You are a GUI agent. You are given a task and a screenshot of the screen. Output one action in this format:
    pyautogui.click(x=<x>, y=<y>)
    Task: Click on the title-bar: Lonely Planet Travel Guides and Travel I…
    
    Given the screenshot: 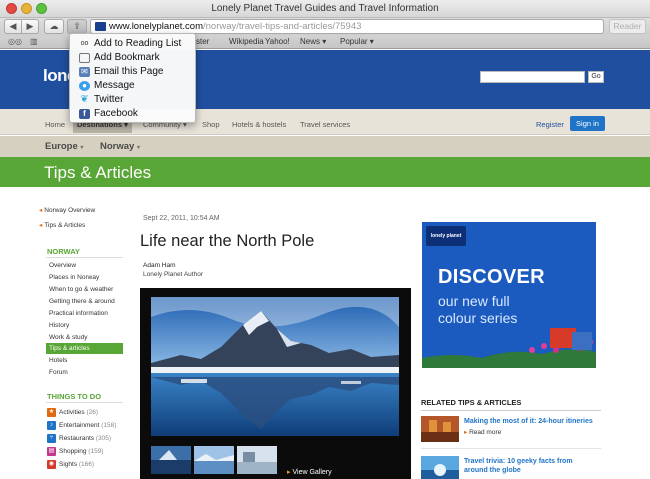 What is the action you would take?
    pyautogui.click(x=325, y=9)
    